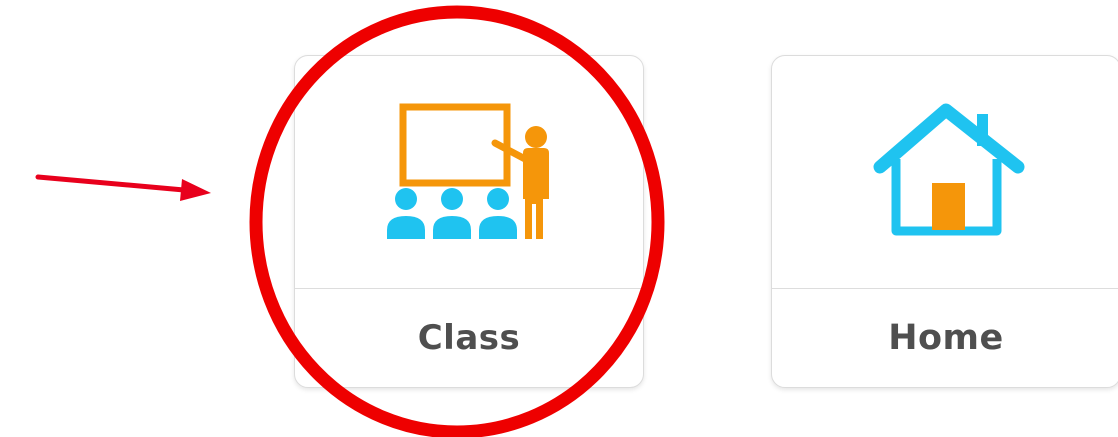 Image resolution: width=1118 pixels, height=437 pixels. I want to click on class-label: Class, so click(469, 337).